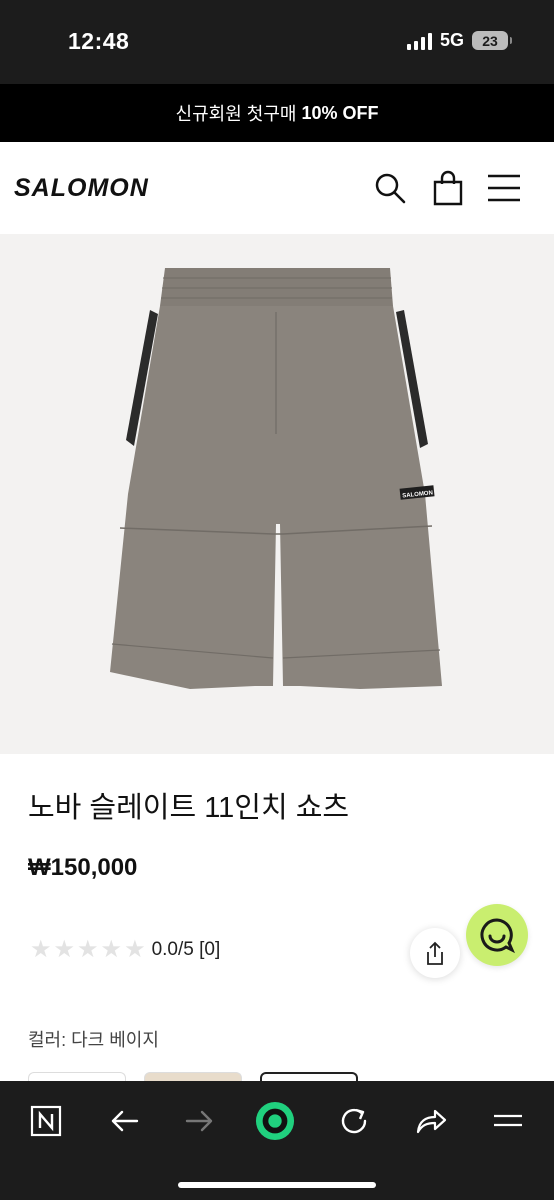 The image size is (554, 1200). I want to click on promo-text: 신규회원 첫구매, so click(238, 114).